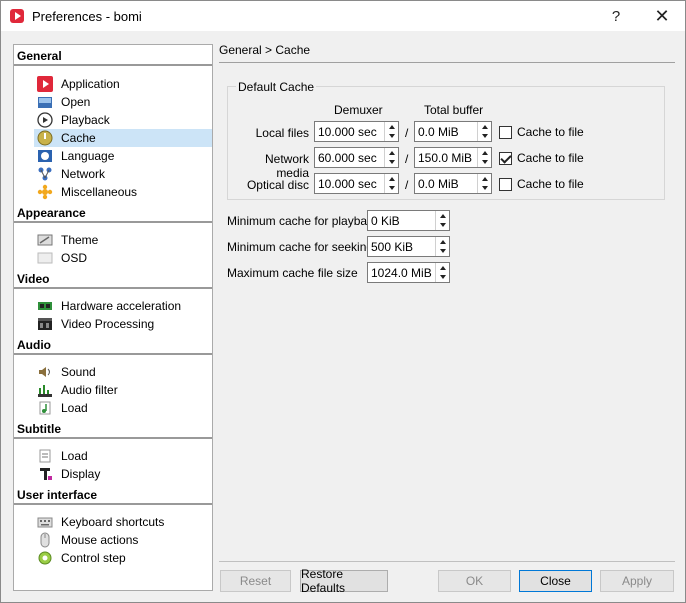  What do you see at coordinates (123, 174) in the screenshot?
I see `nav-item-network: Network` at bounding box center [123, 174].